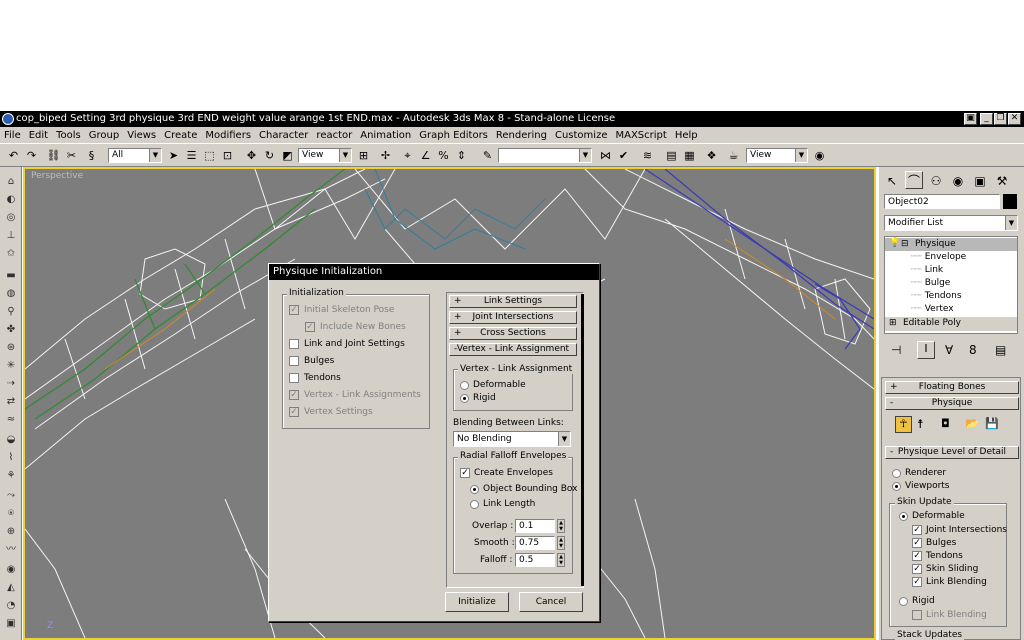 This screenshot has height=640, width=1024. Describe the element at coordinates (942, 201) in the screenshot. I see `object-name-field: Object02` at that location.